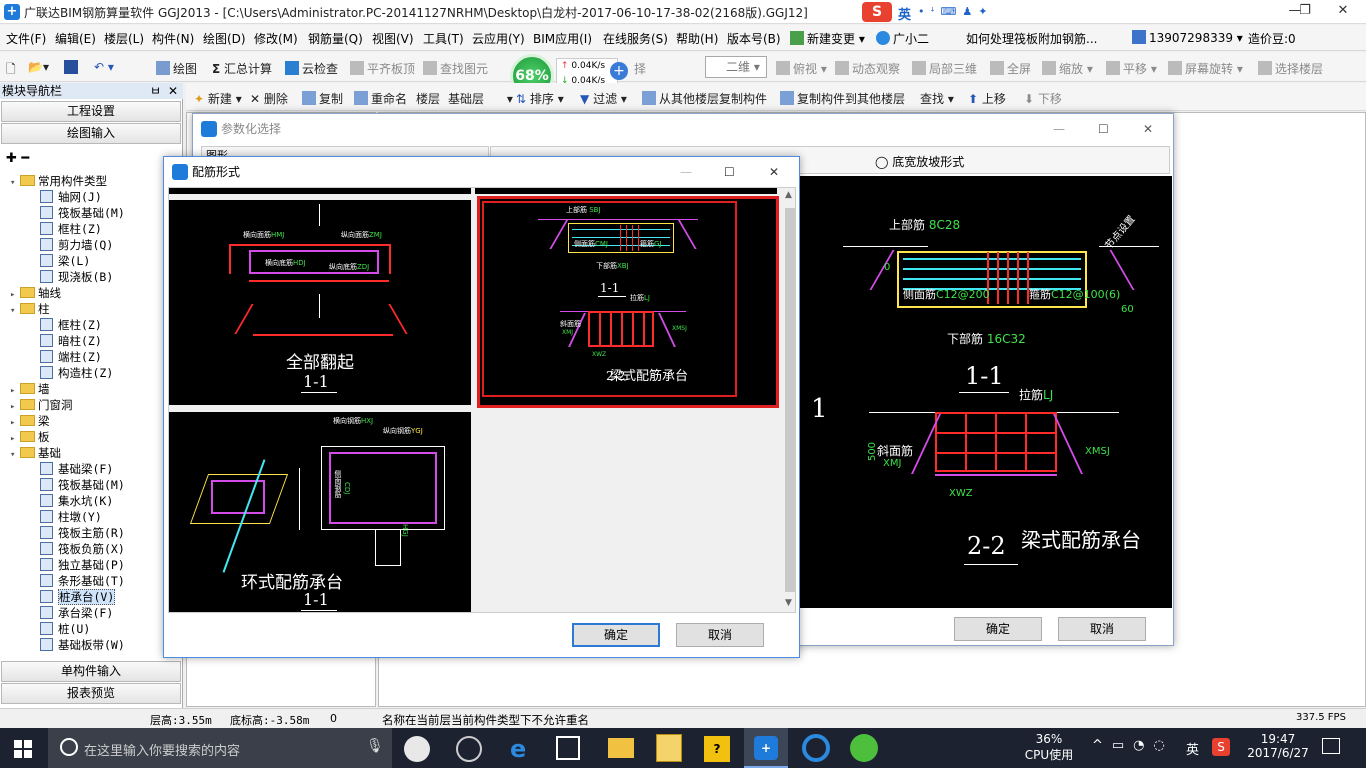 This screenshot has width=1366, height=768. What do you see at coordinates (242, 68) in the screenshot?
I see `sum-calc-button: Σ 汇总计算` at bounding box center [242, 68].